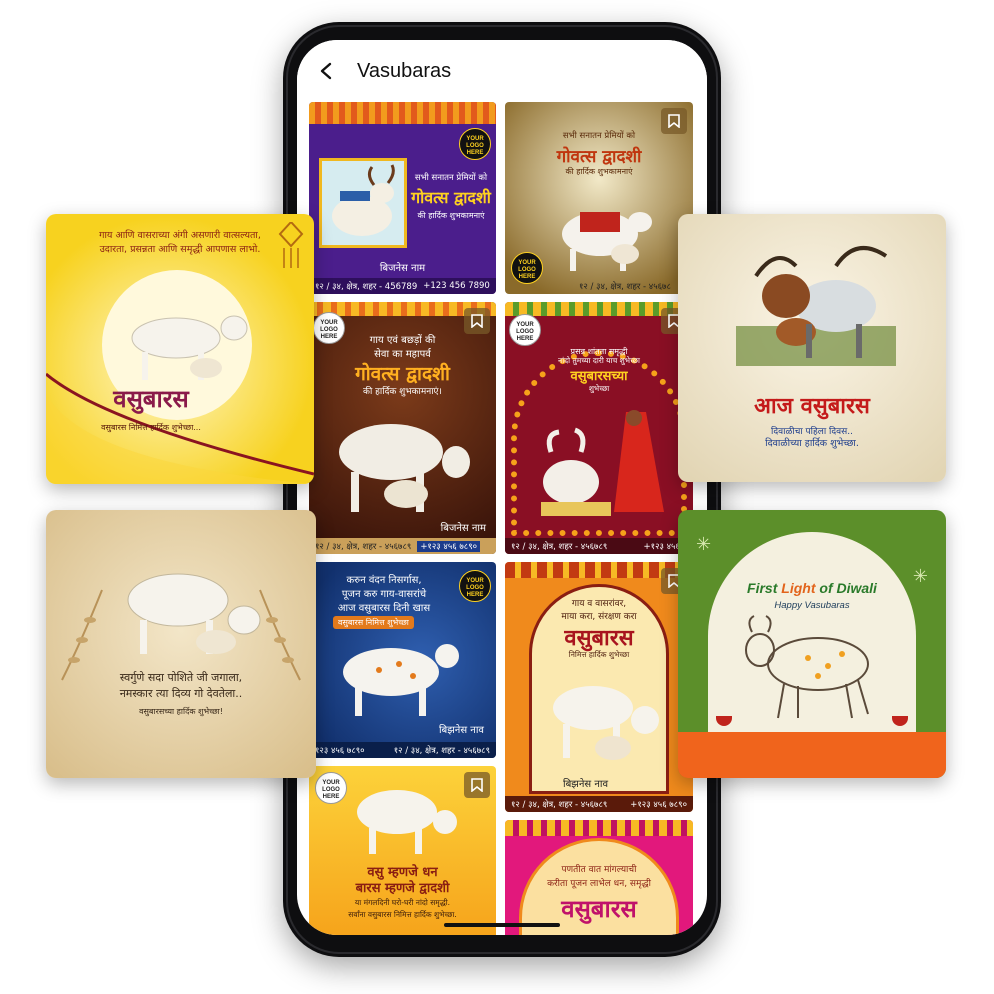 This screenshot has height=994, width=994. Describe the element at coordinates (764, 588) in the screenshot. I see `title-part: First` at that location.